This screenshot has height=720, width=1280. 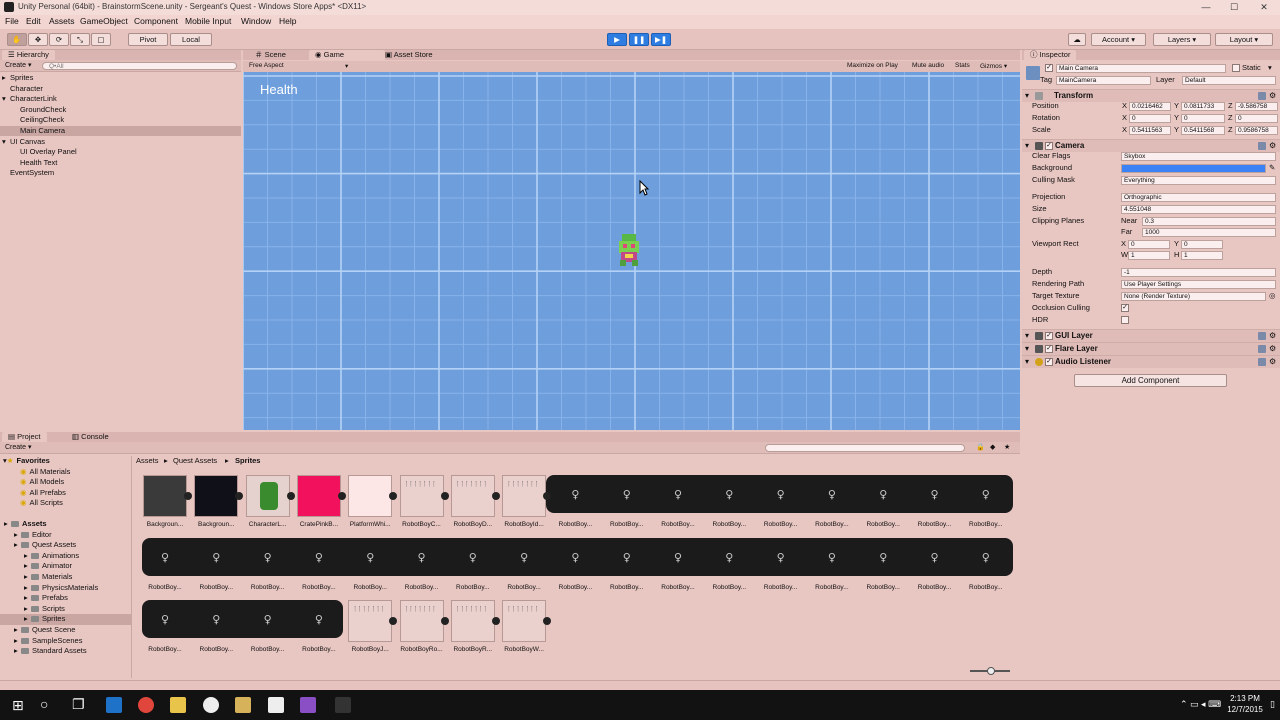 What do you see at coordinates (1049, 362) in the screenshot?
I see `audio-listener-checkbox: ✓` at bounding box center [1049, 362].